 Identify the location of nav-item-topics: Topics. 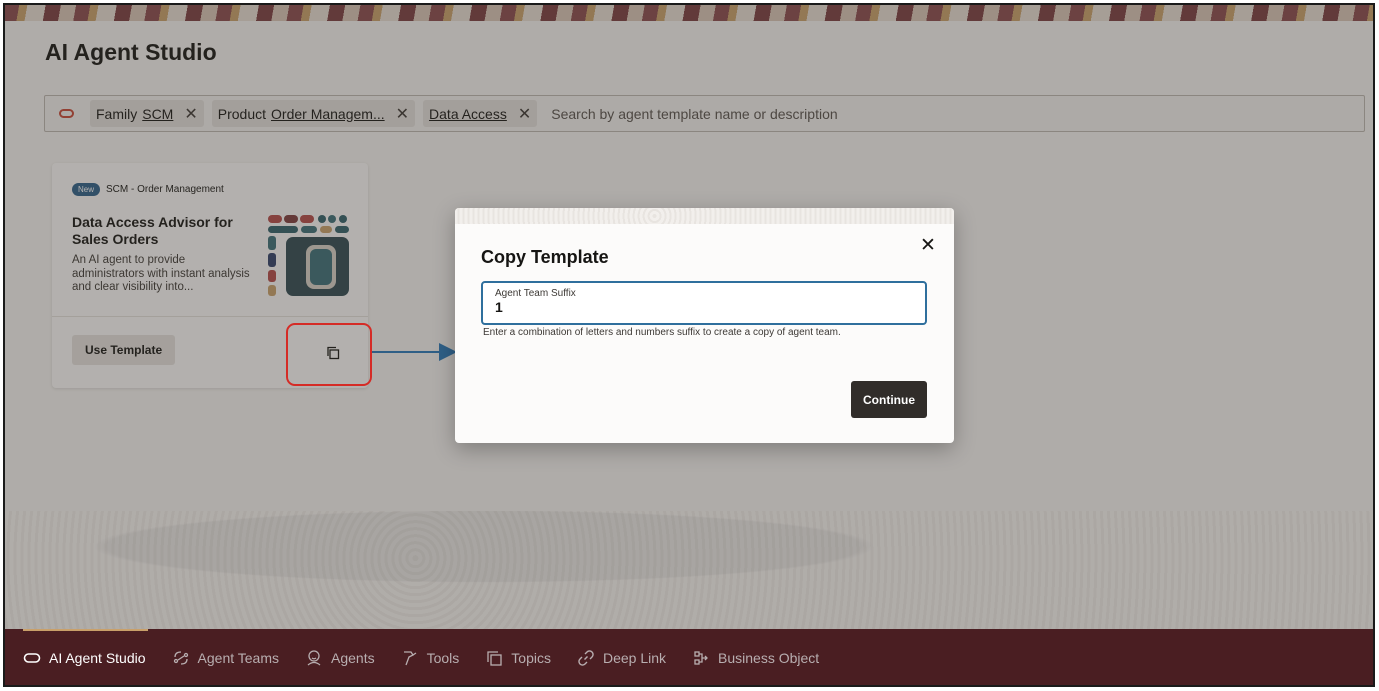
(518, 658).